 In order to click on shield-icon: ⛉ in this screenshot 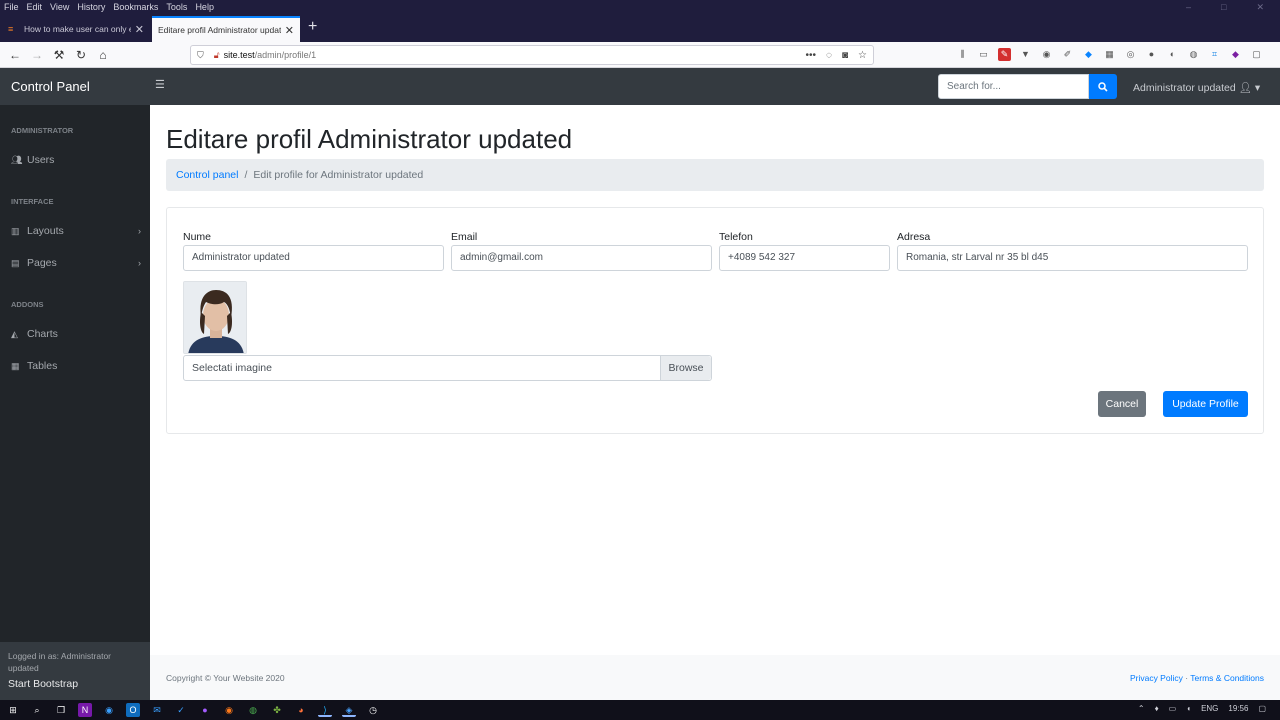, I will do `click(200, 55)`.